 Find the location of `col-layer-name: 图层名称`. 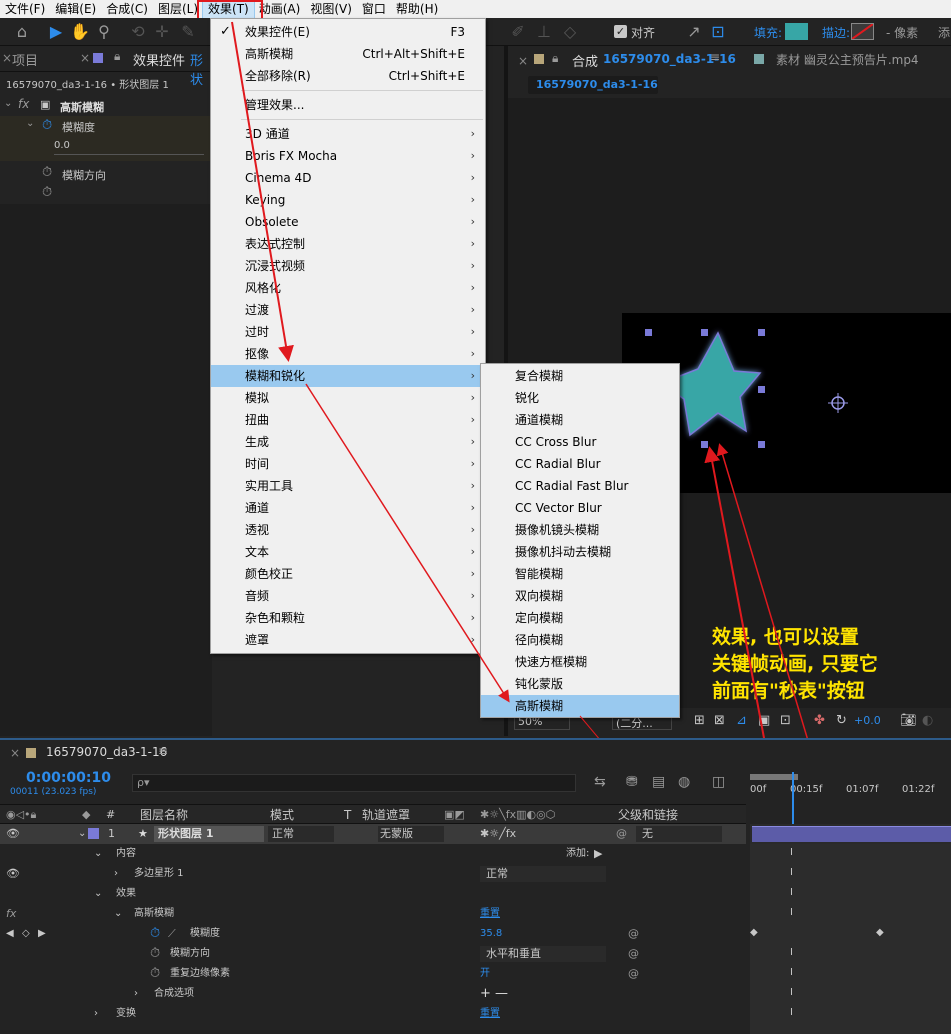

col-layer-name: 图层名称 is located at coordinates (164, 815).